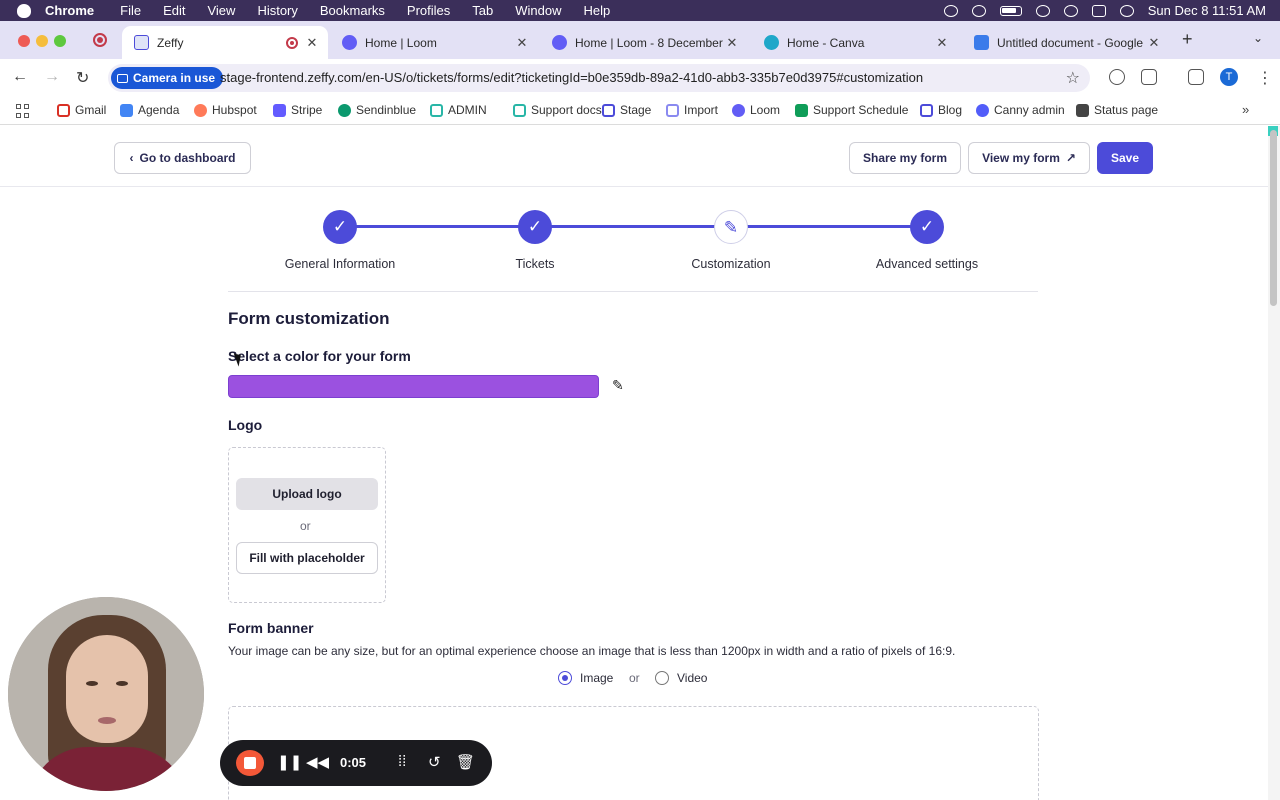 Image resolution: width=1280 pixels, height=800 pixels. Describe the element at coordinates (626, 110) in the screenshot. I see `bookmark-stage: Stage` at that location.